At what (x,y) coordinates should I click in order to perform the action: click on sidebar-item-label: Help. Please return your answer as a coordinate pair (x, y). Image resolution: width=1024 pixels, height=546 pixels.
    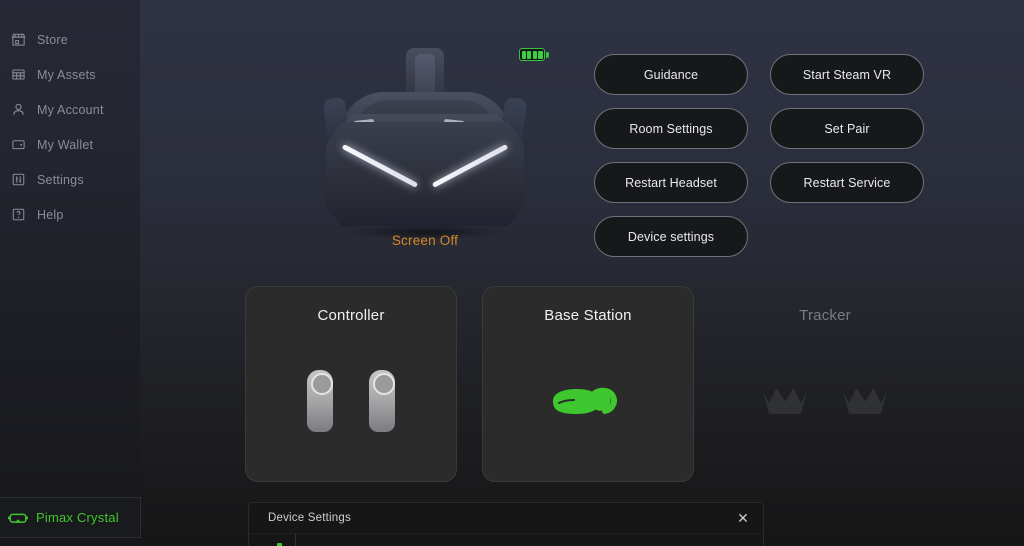
    Looking at the image, I should click on (50, 214).